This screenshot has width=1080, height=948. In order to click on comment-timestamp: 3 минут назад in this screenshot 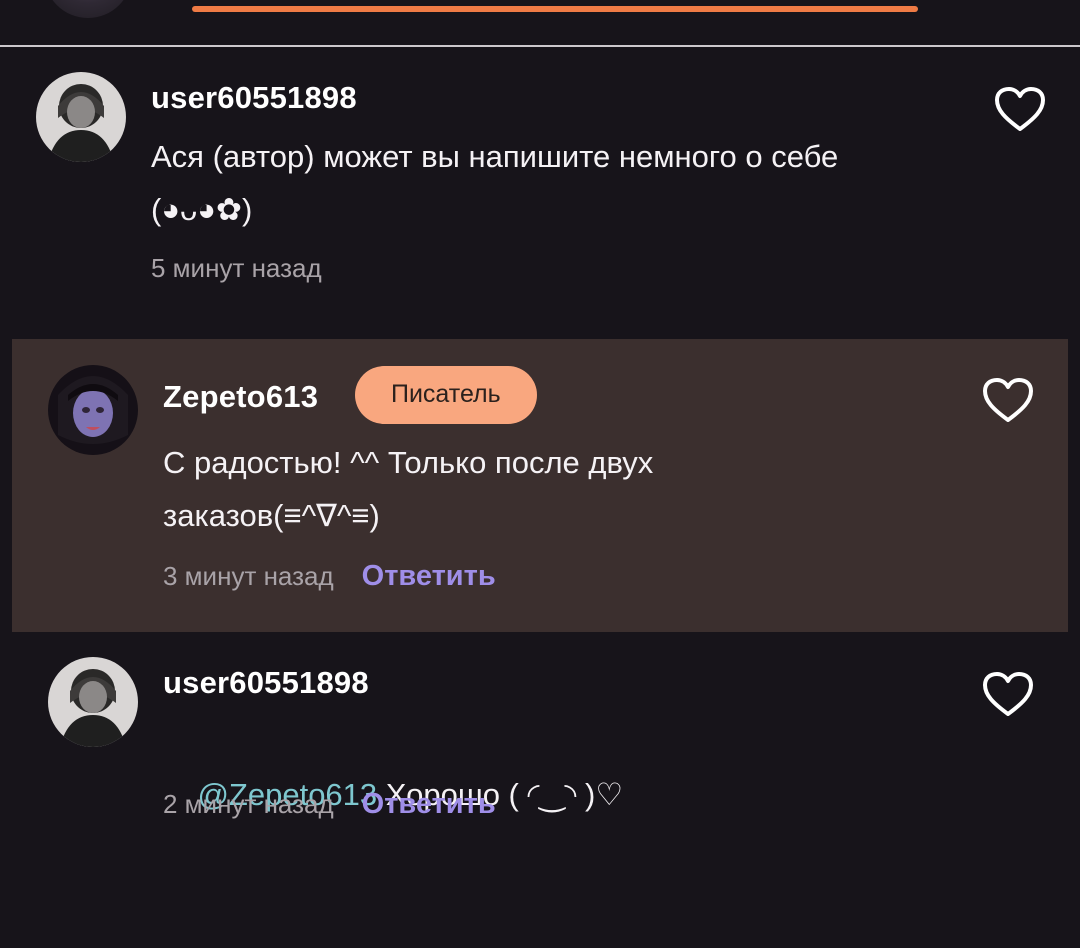, I will do `click(248, 576)`.